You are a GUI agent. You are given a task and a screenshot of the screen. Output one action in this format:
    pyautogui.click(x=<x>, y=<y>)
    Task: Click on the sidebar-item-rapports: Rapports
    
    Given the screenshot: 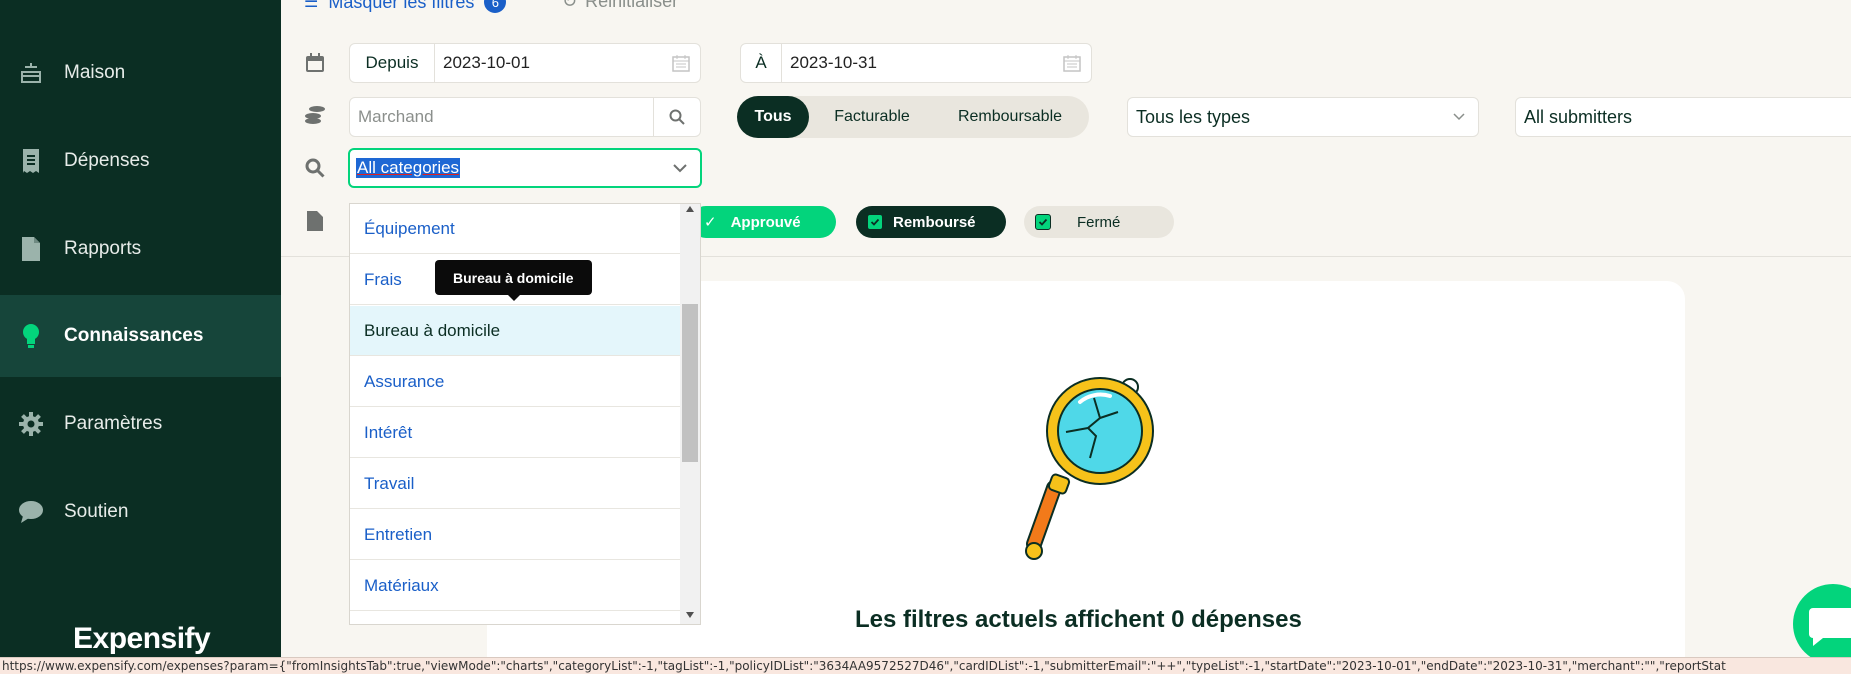 What is the action you would take?
    pyautogui.click(x=140, y=249)
    